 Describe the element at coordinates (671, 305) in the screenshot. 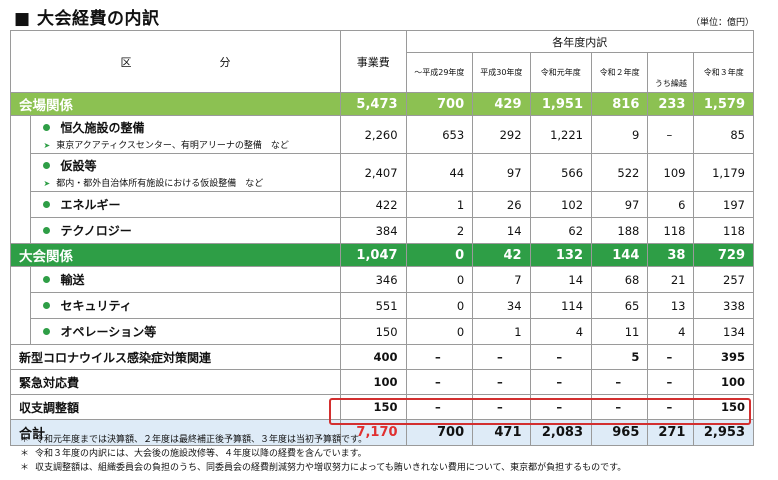

I see `cell: 13` at that location.